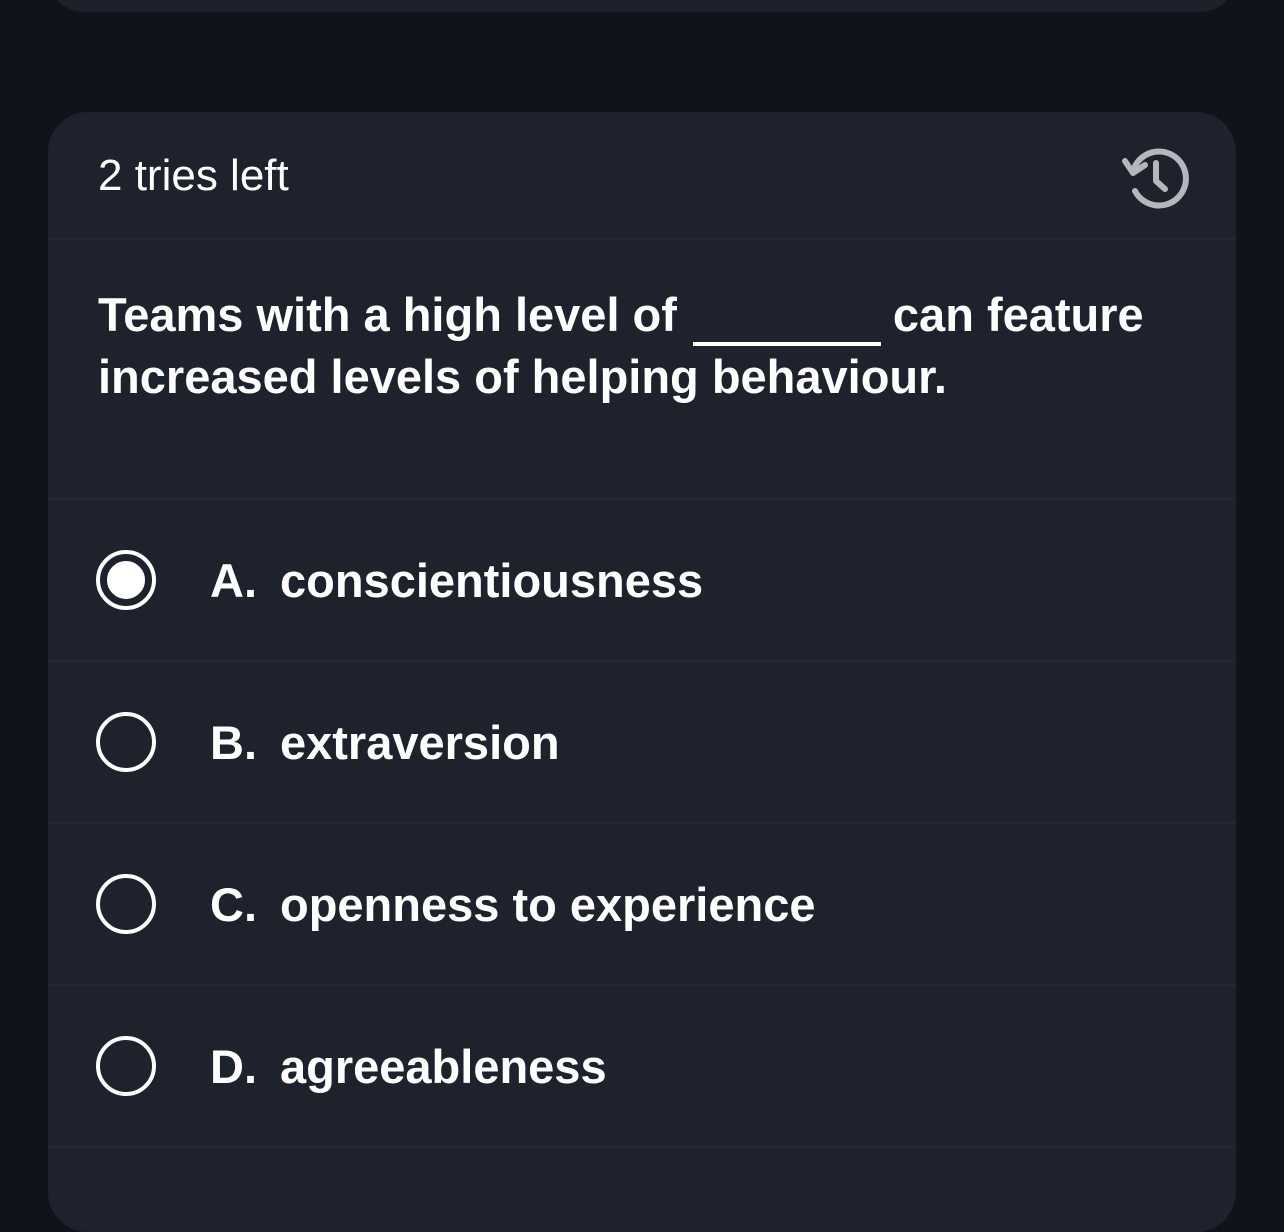  I want to click on history-button, so click(1156, 178).